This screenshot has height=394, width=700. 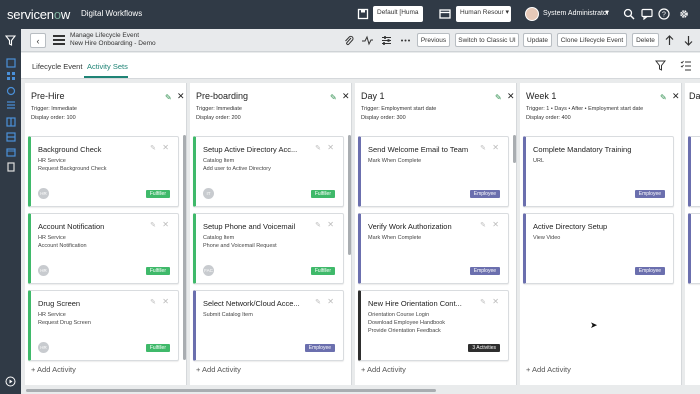 What do you see at coordinates (445, 14) in the screenshot?
I see `app-icon` at bounding box center [445, 14].